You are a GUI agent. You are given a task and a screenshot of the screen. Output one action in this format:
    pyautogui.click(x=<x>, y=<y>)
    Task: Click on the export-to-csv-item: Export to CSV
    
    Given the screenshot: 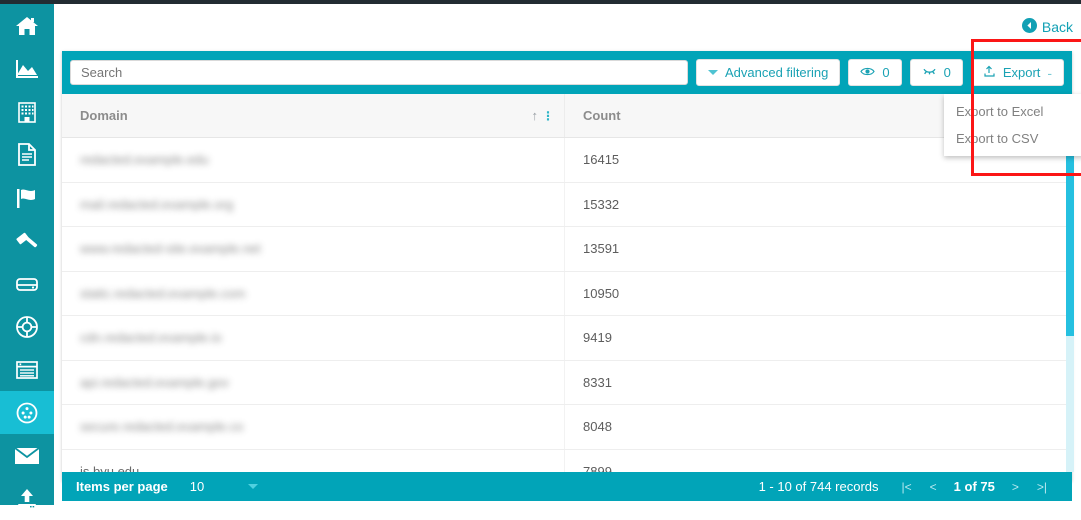 What is the action you would take?
    pyautogui.click(x=1012, y=138)
    